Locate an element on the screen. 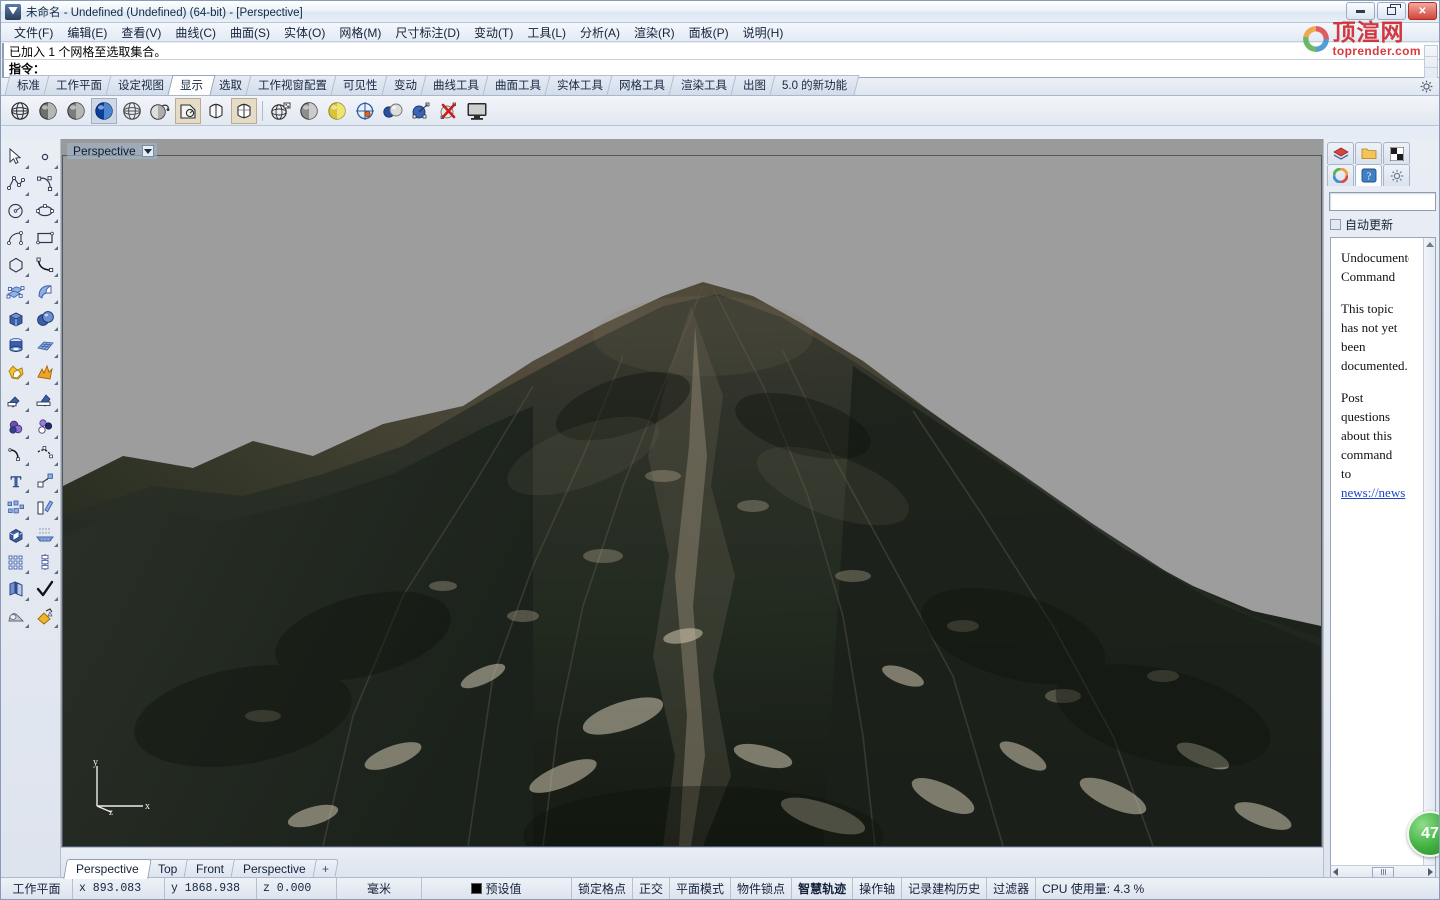 This screenshot has width=1440, height=900. toolbar-tab-12: 渲染工具 is located at coordinates (703, 85).